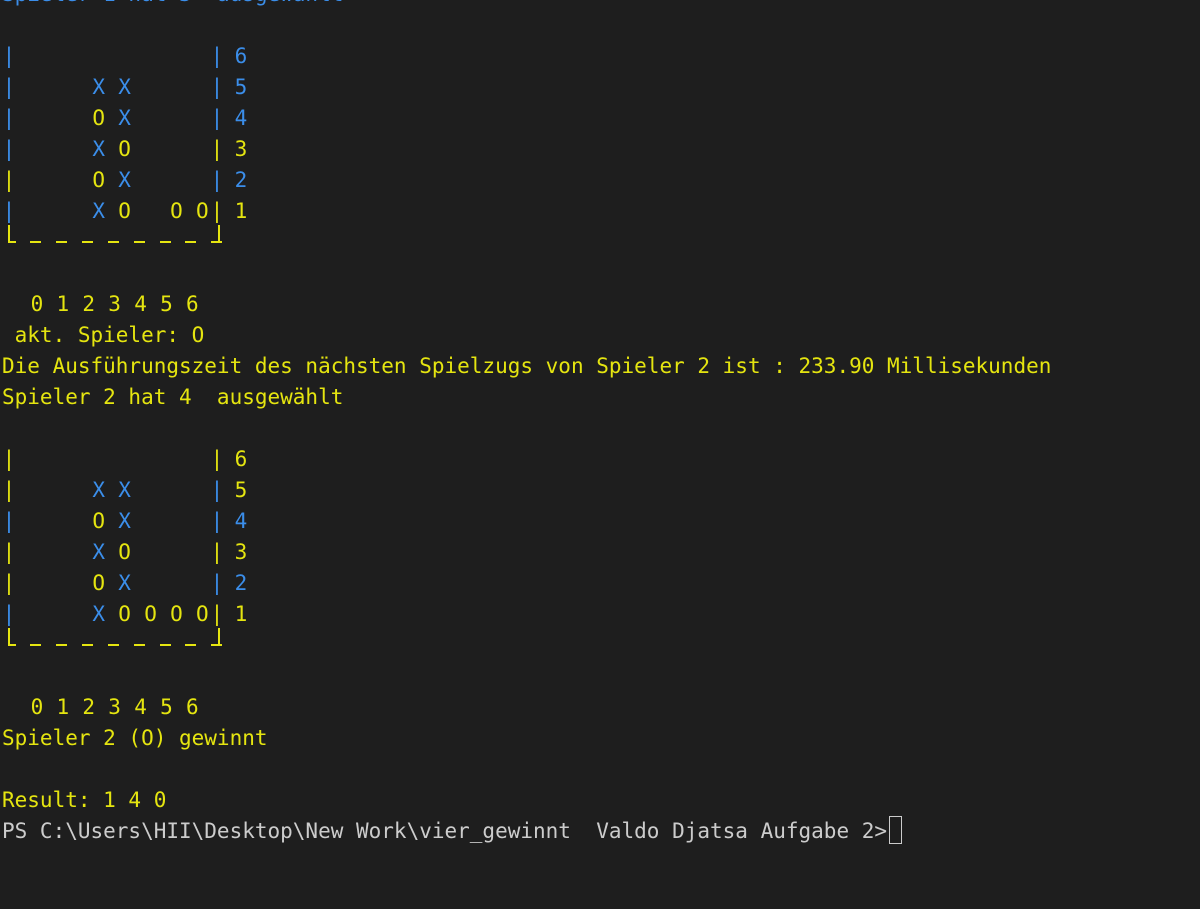 This screenshot has height=909, width=1200. I want to click on board-row: | X O O O O | 1, so click(600, 614).